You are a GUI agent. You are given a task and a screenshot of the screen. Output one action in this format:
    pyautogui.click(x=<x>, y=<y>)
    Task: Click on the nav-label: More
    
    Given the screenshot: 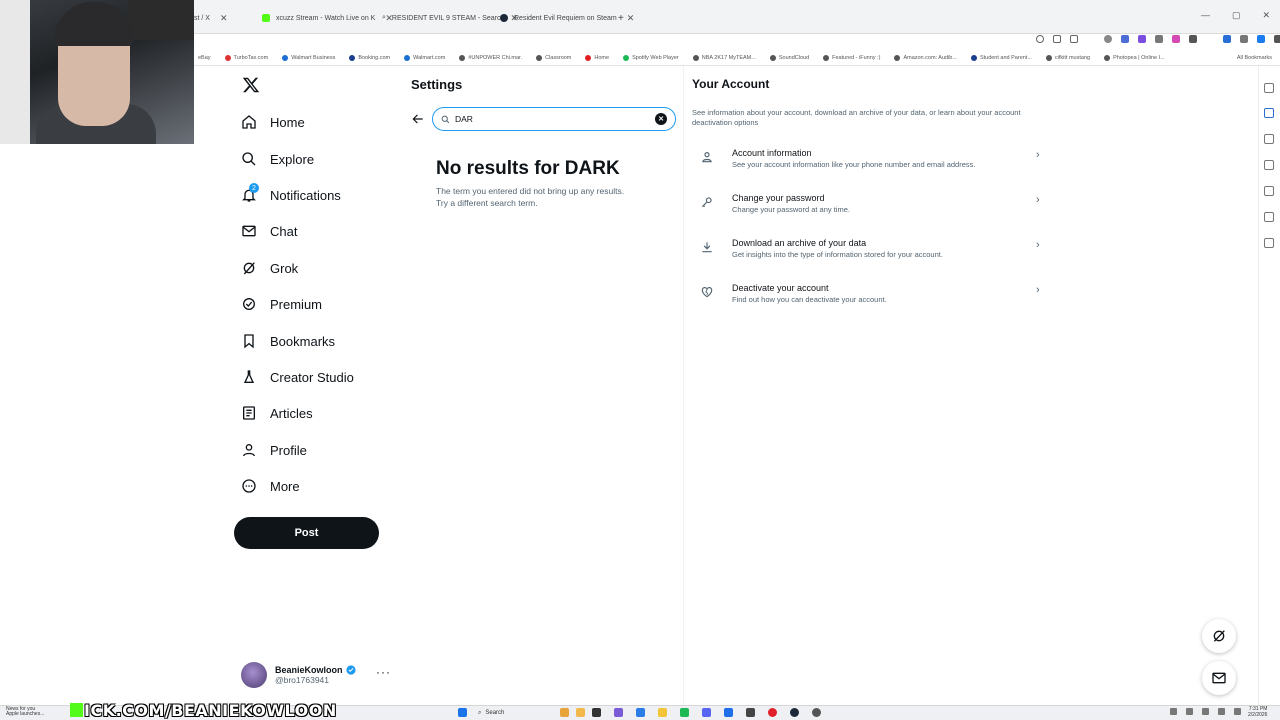 What is the action you would take?
    pyautogui.click(x=285, y=486)
    